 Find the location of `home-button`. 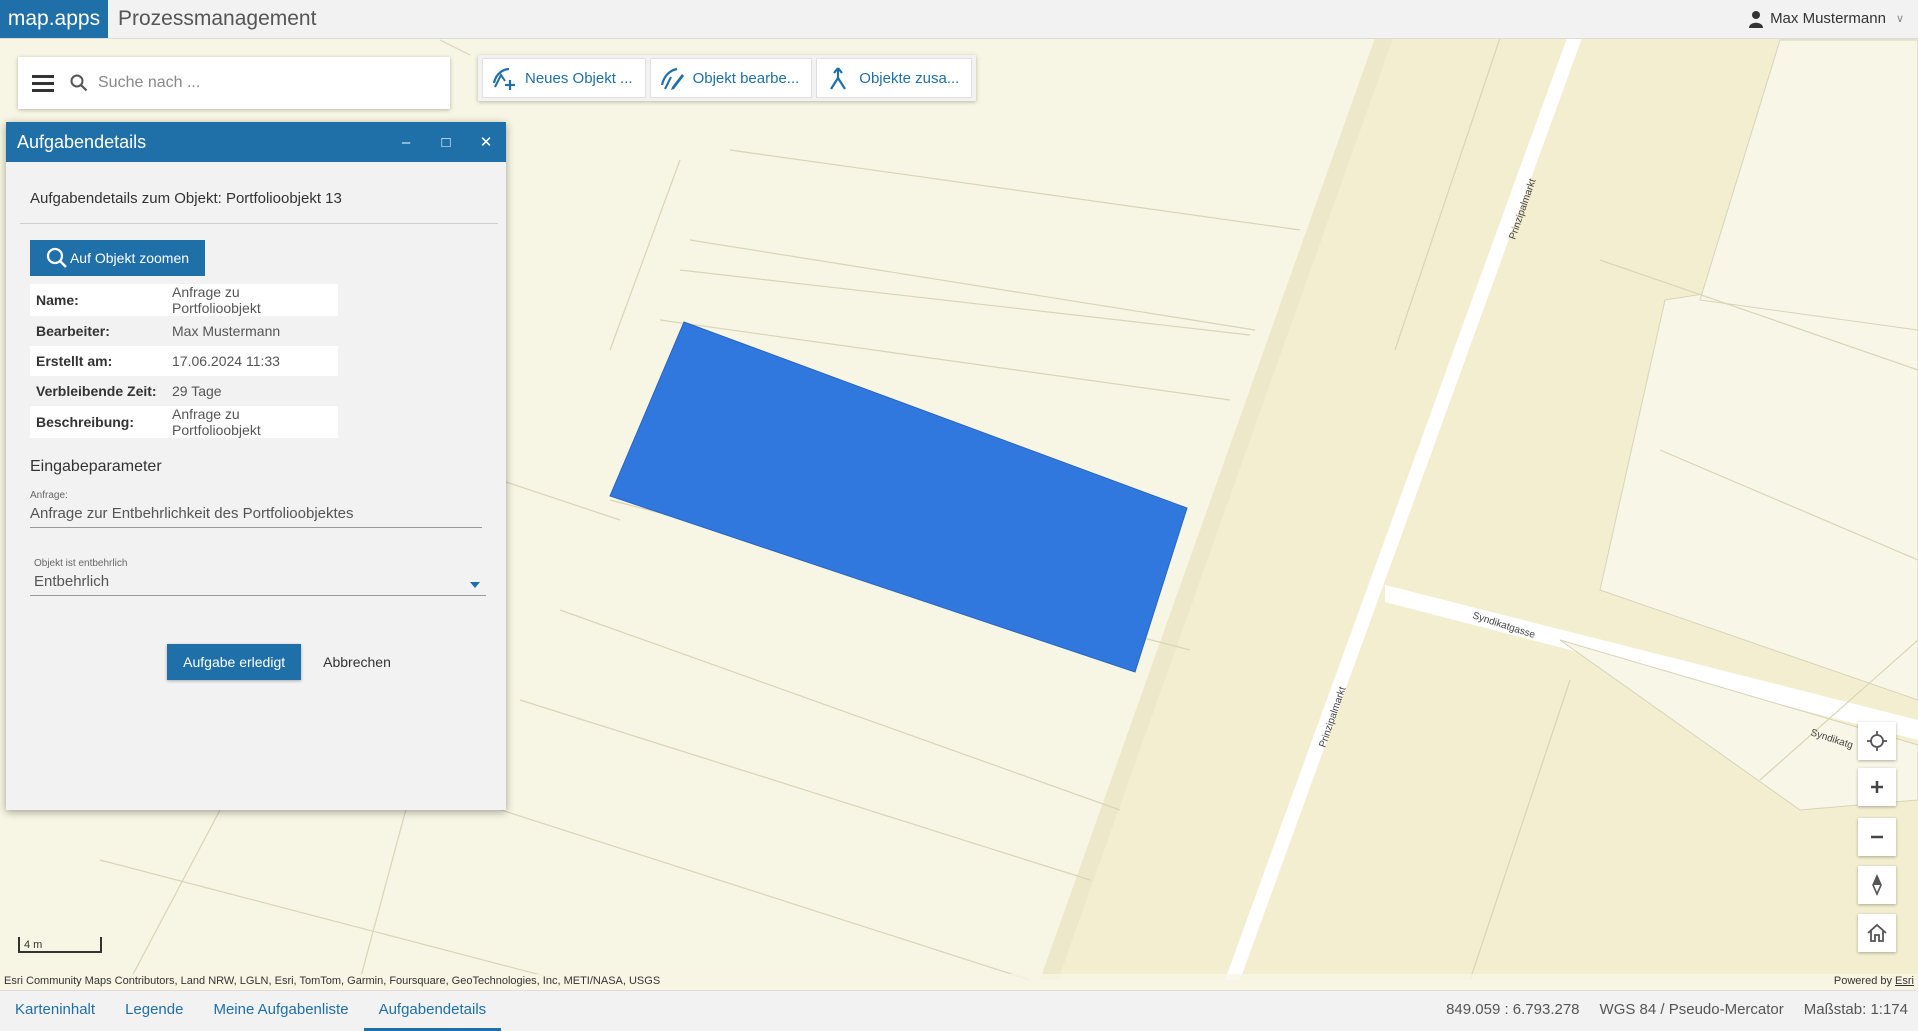

home-button is located at coordinates (1877, 933).